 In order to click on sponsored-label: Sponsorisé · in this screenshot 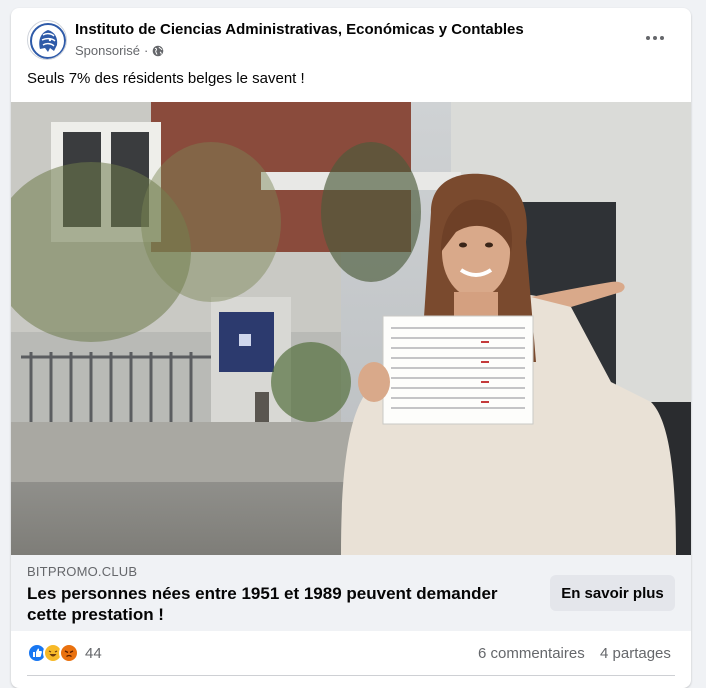, I will do `click(119, 50)`.